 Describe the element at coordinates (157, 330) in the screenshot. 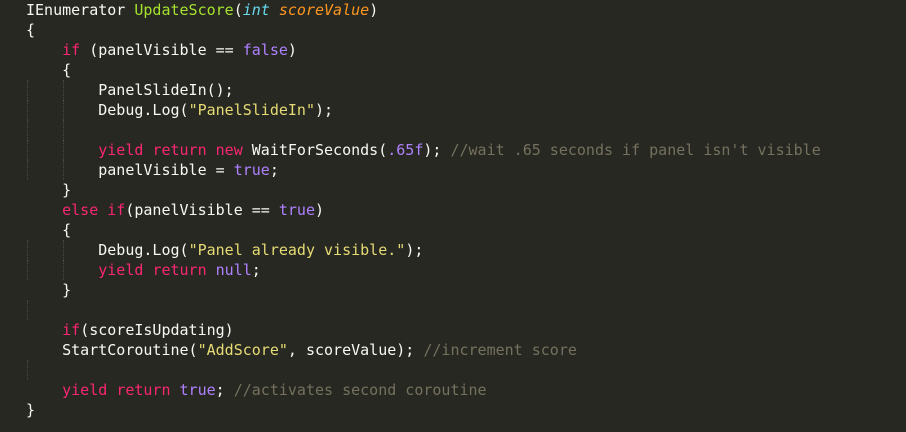

I see `code-token: (scoreIsUpdating)` at that location.